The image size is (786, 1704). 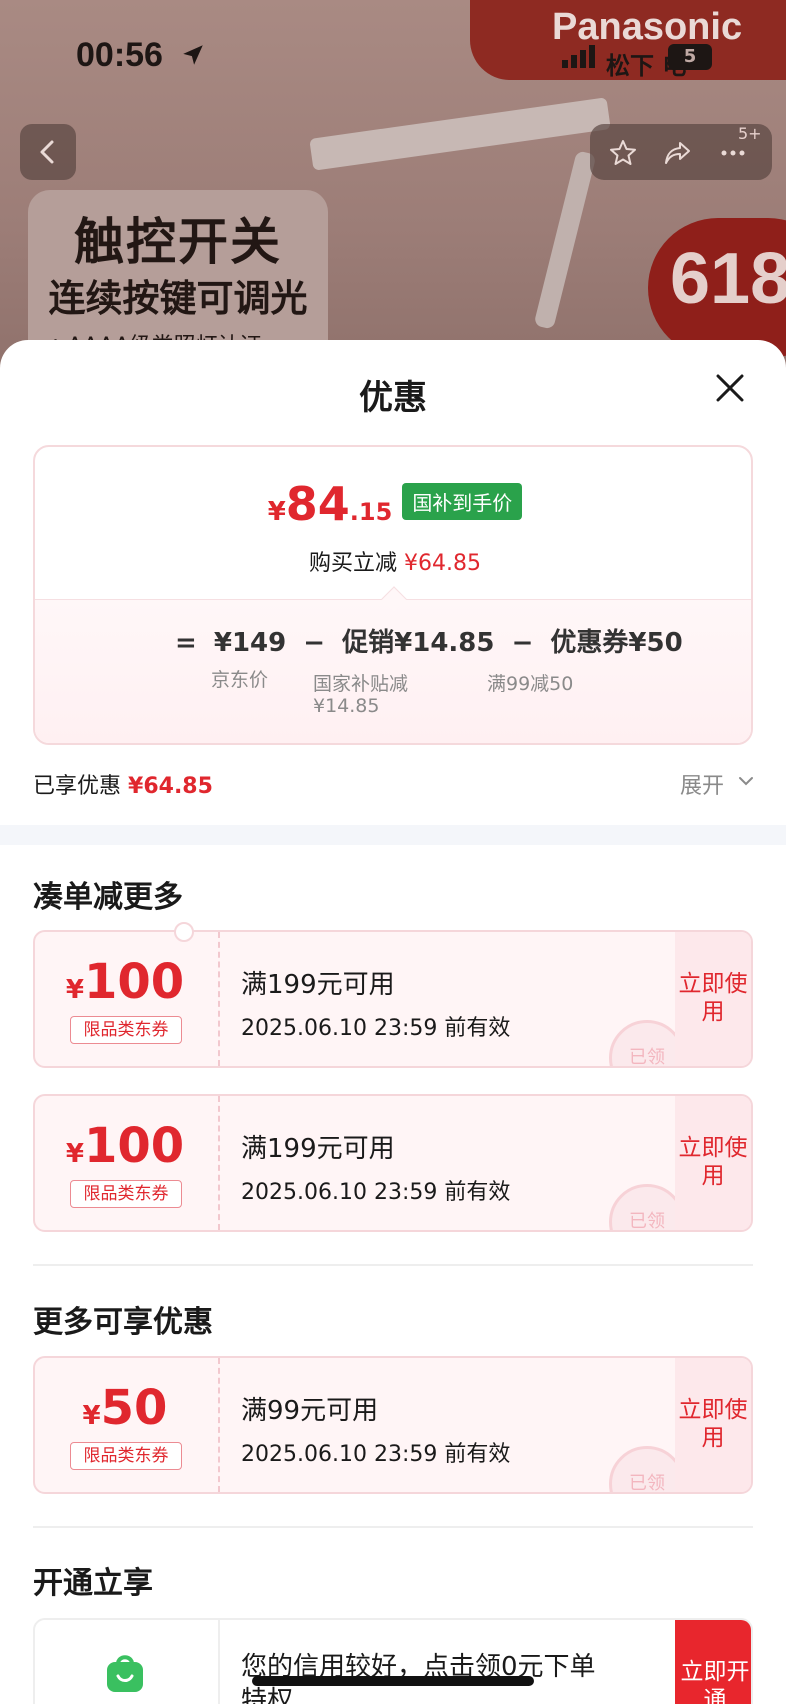 What do you see at coordinates (125, 1408) in the screenshot?
I see `coupon-amount: ¥50` at bounding box center [125, 1408].